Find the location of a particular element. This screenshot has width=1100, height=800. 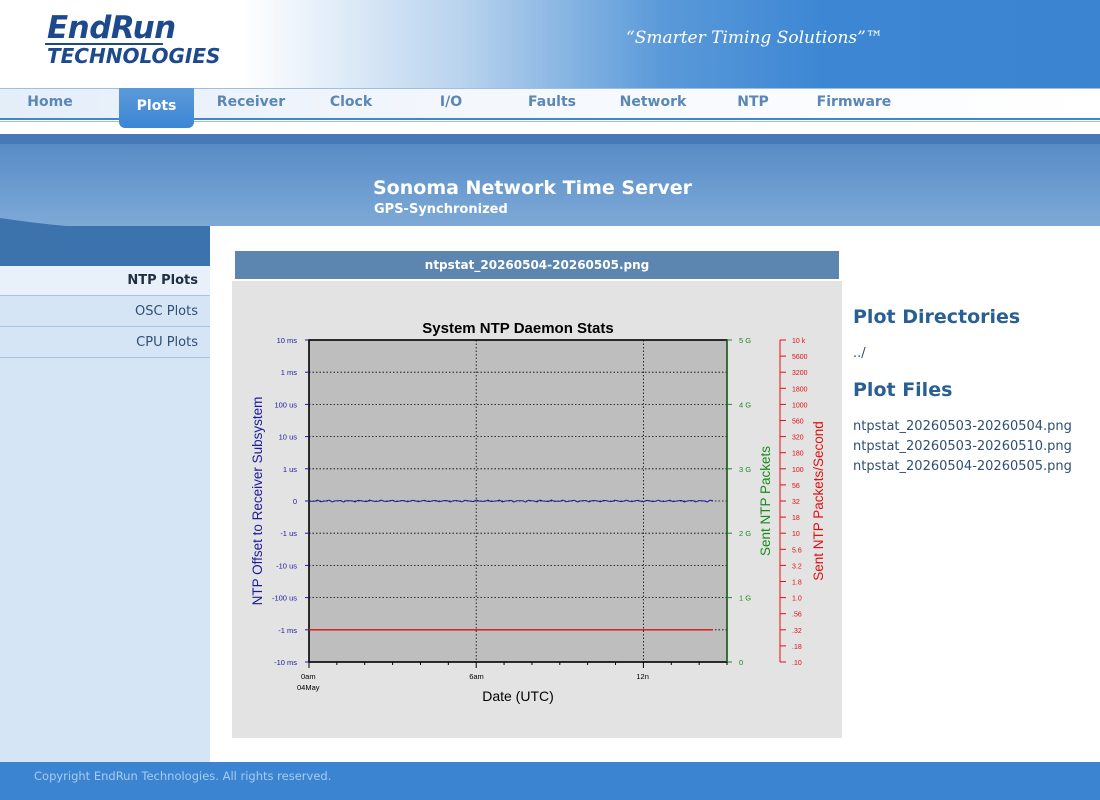

plot-directories-heading: Plot Directories is located at coordinates (937, 317).